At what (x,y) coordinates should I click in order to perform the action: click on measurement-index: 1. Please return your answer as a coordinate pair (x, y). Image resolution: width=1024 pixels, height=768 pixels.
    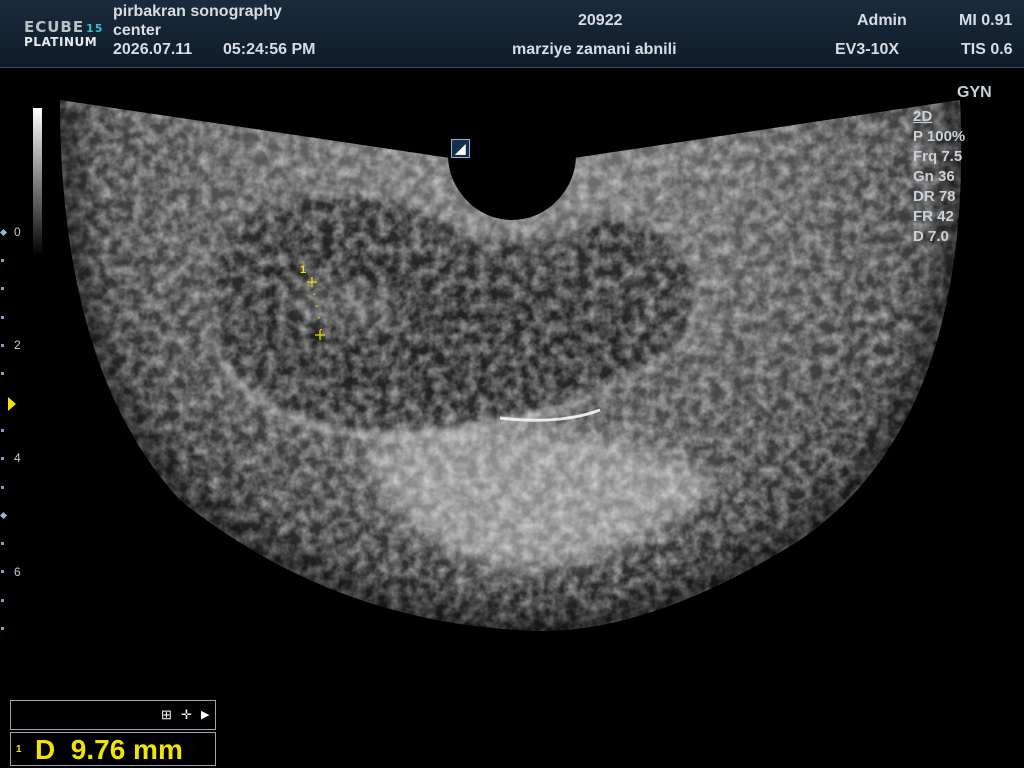
    Looking at the image, I should click on (19, 749).